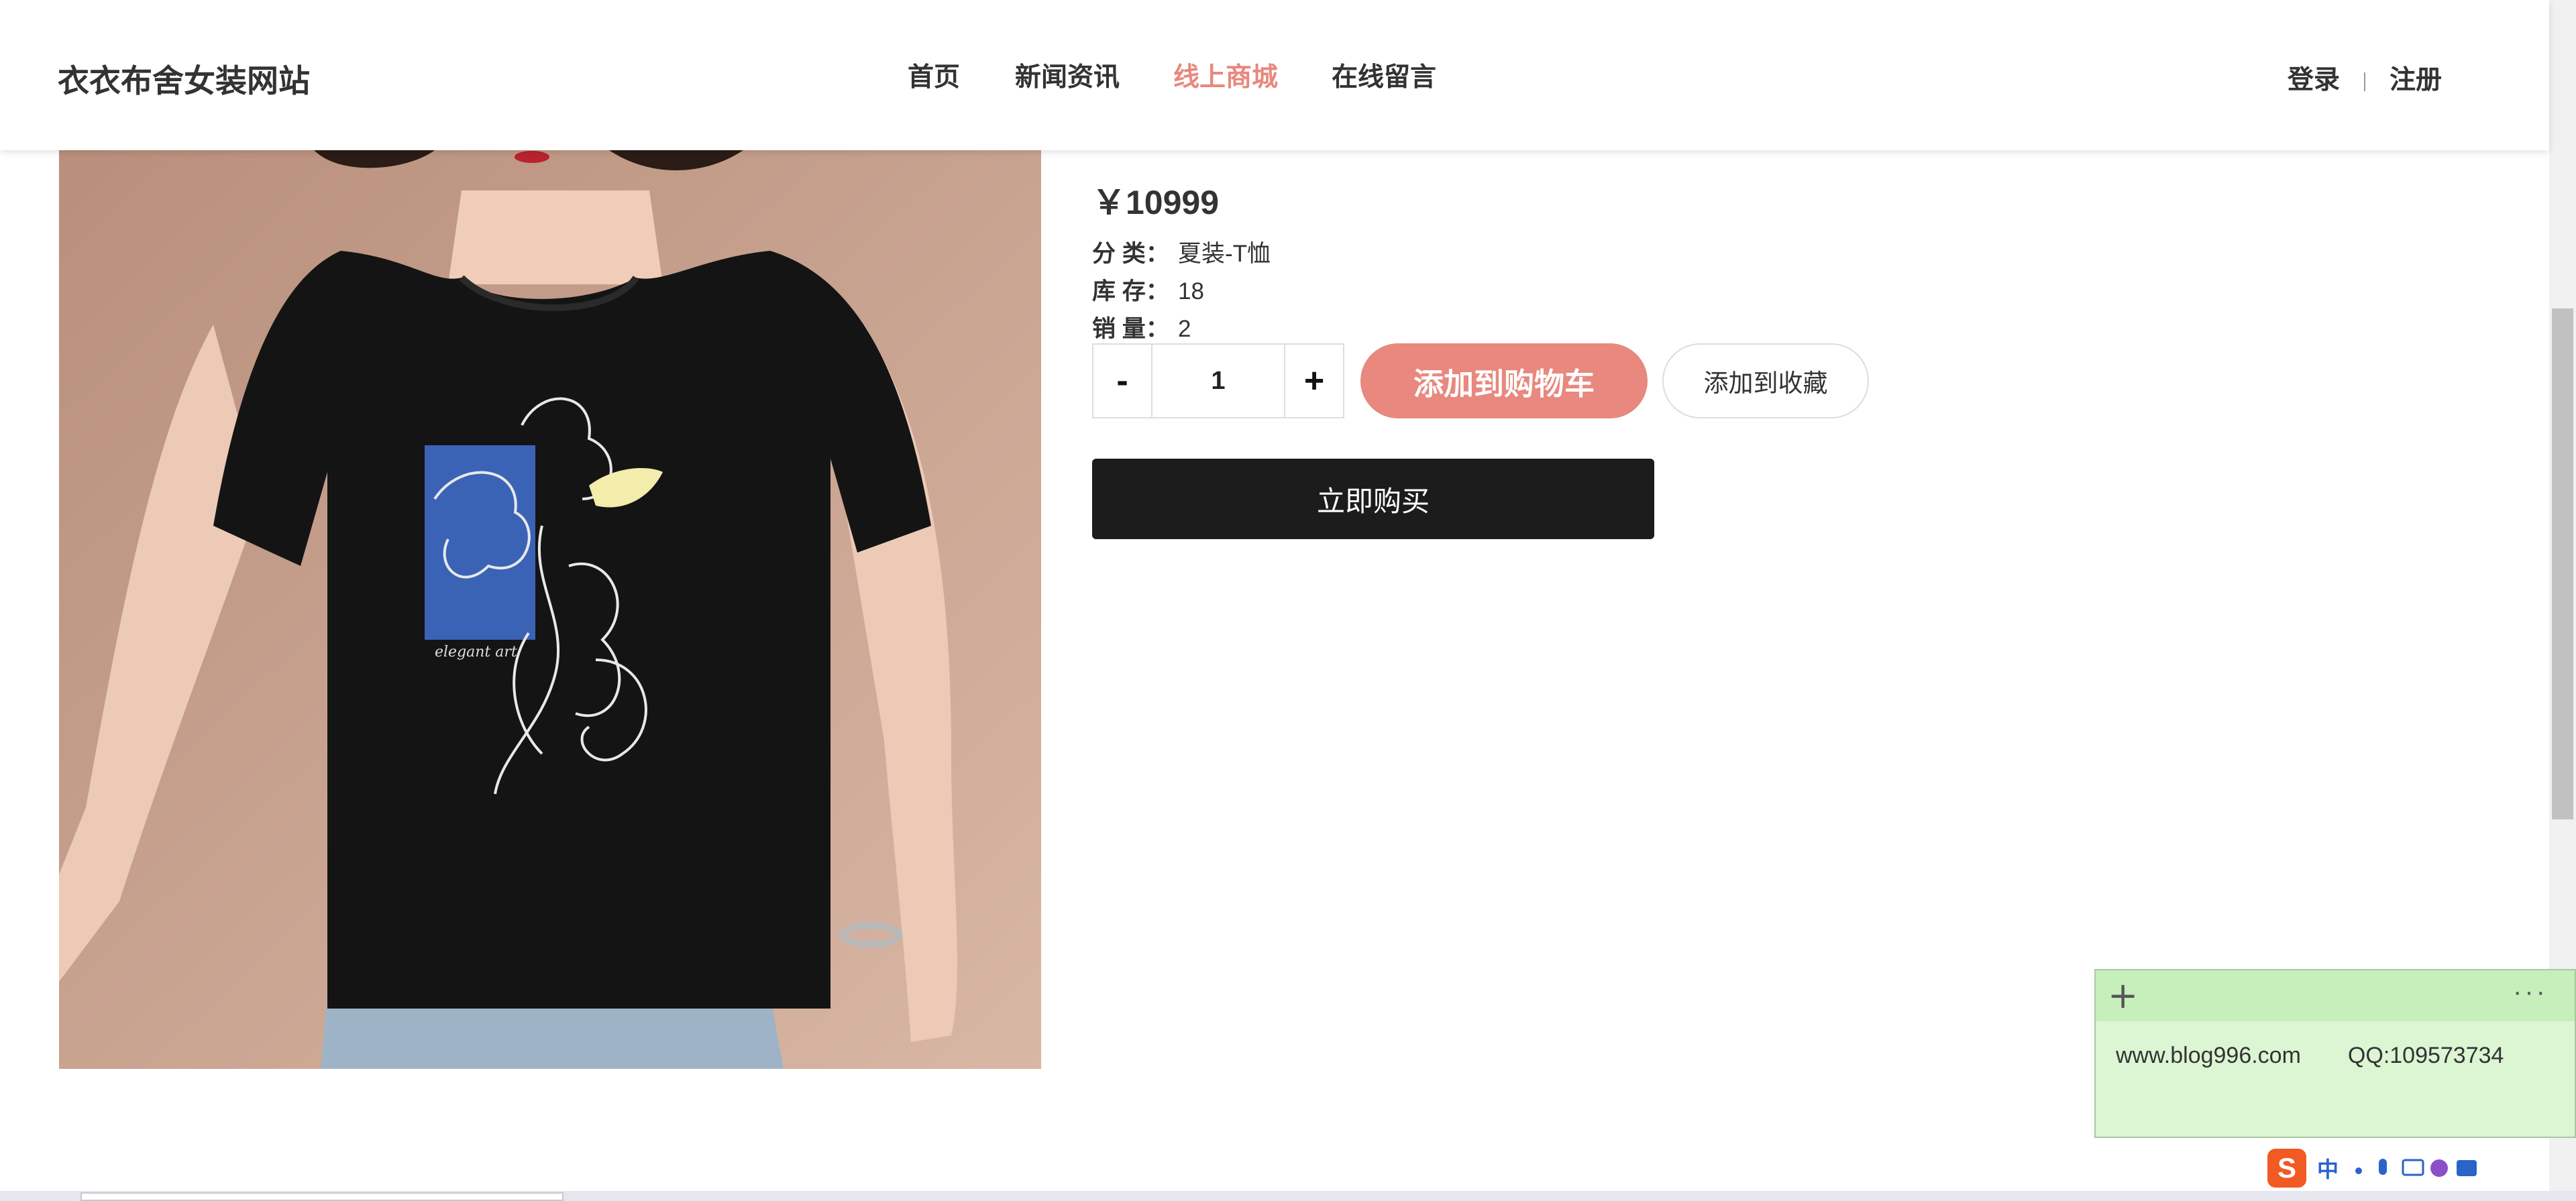 The image size is (2576, 1201). I want to click on product-price: ￥10999, so click(1156, 202).